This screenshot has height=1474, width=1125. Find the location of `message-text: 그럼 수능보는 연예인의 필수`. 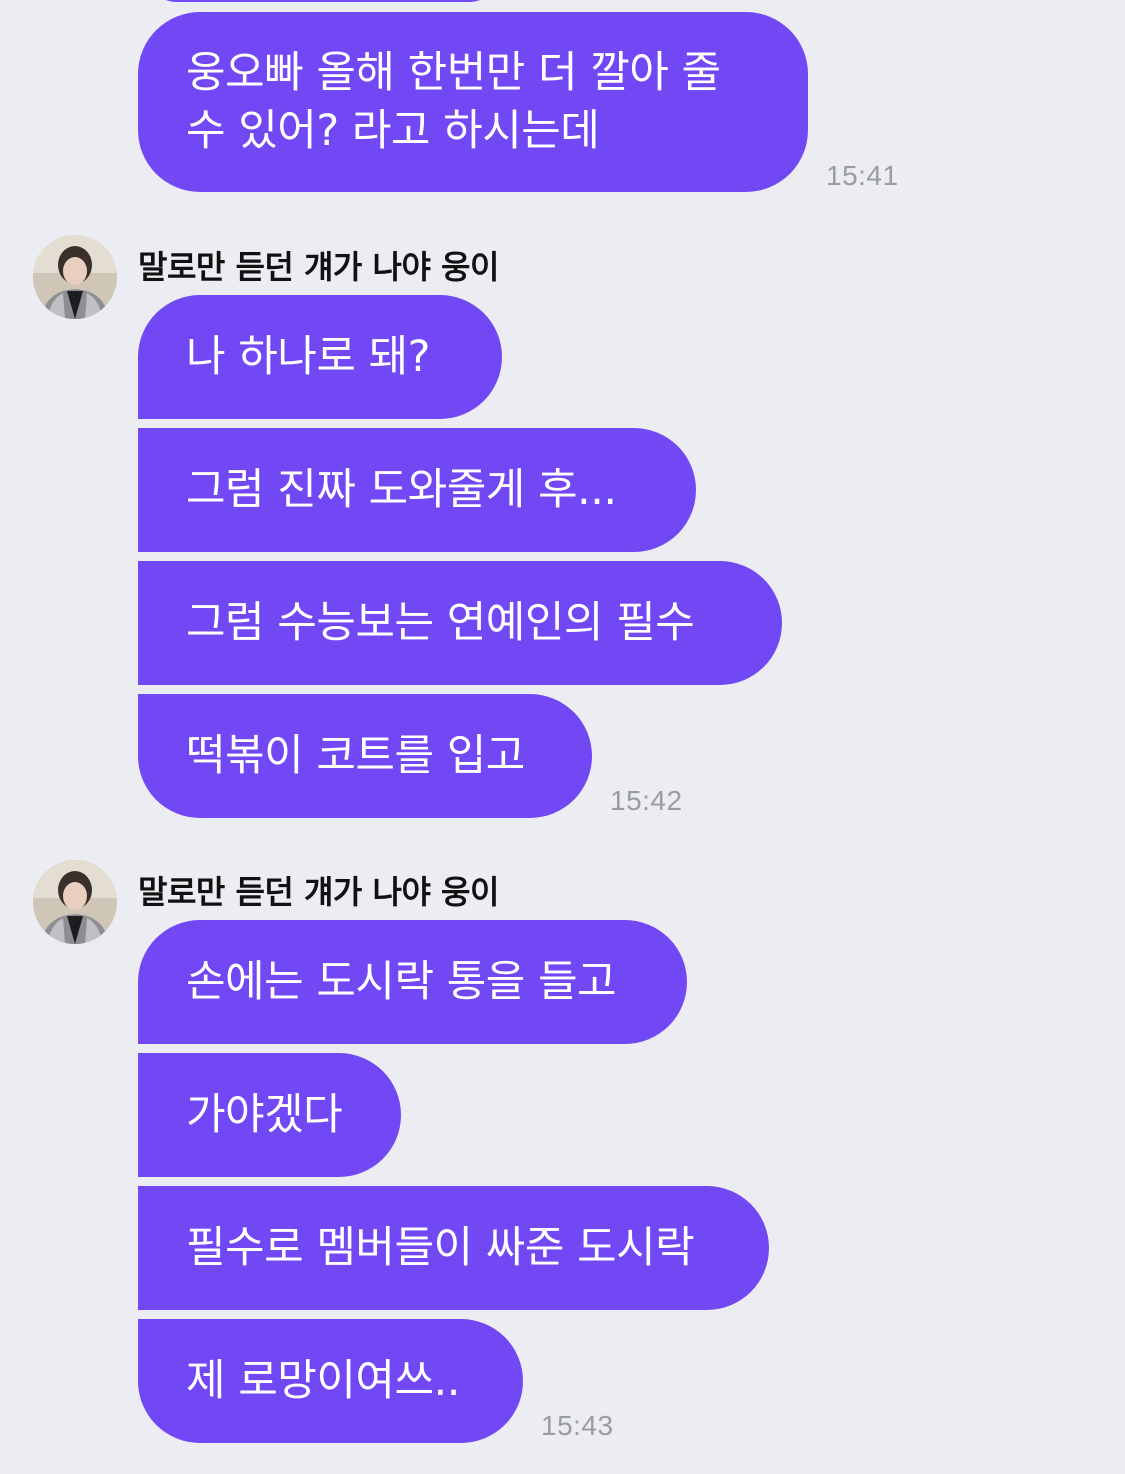

message-text: 그럼 수능보는 연예인의 필수 is located at coordinates (440, 623).